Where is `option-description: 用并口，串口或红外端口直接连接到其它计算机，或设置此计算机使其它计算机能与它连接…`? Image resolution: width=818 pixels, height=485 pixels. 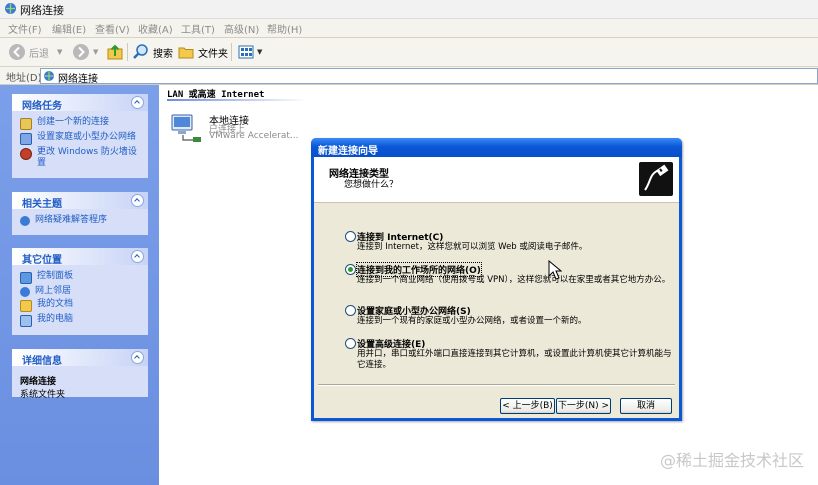
option-description: 用并口，串口或红外端口直接连接到其它计算机，或设置此计算机使其它计算机能与它连接… is located at coordinates (514, 359).